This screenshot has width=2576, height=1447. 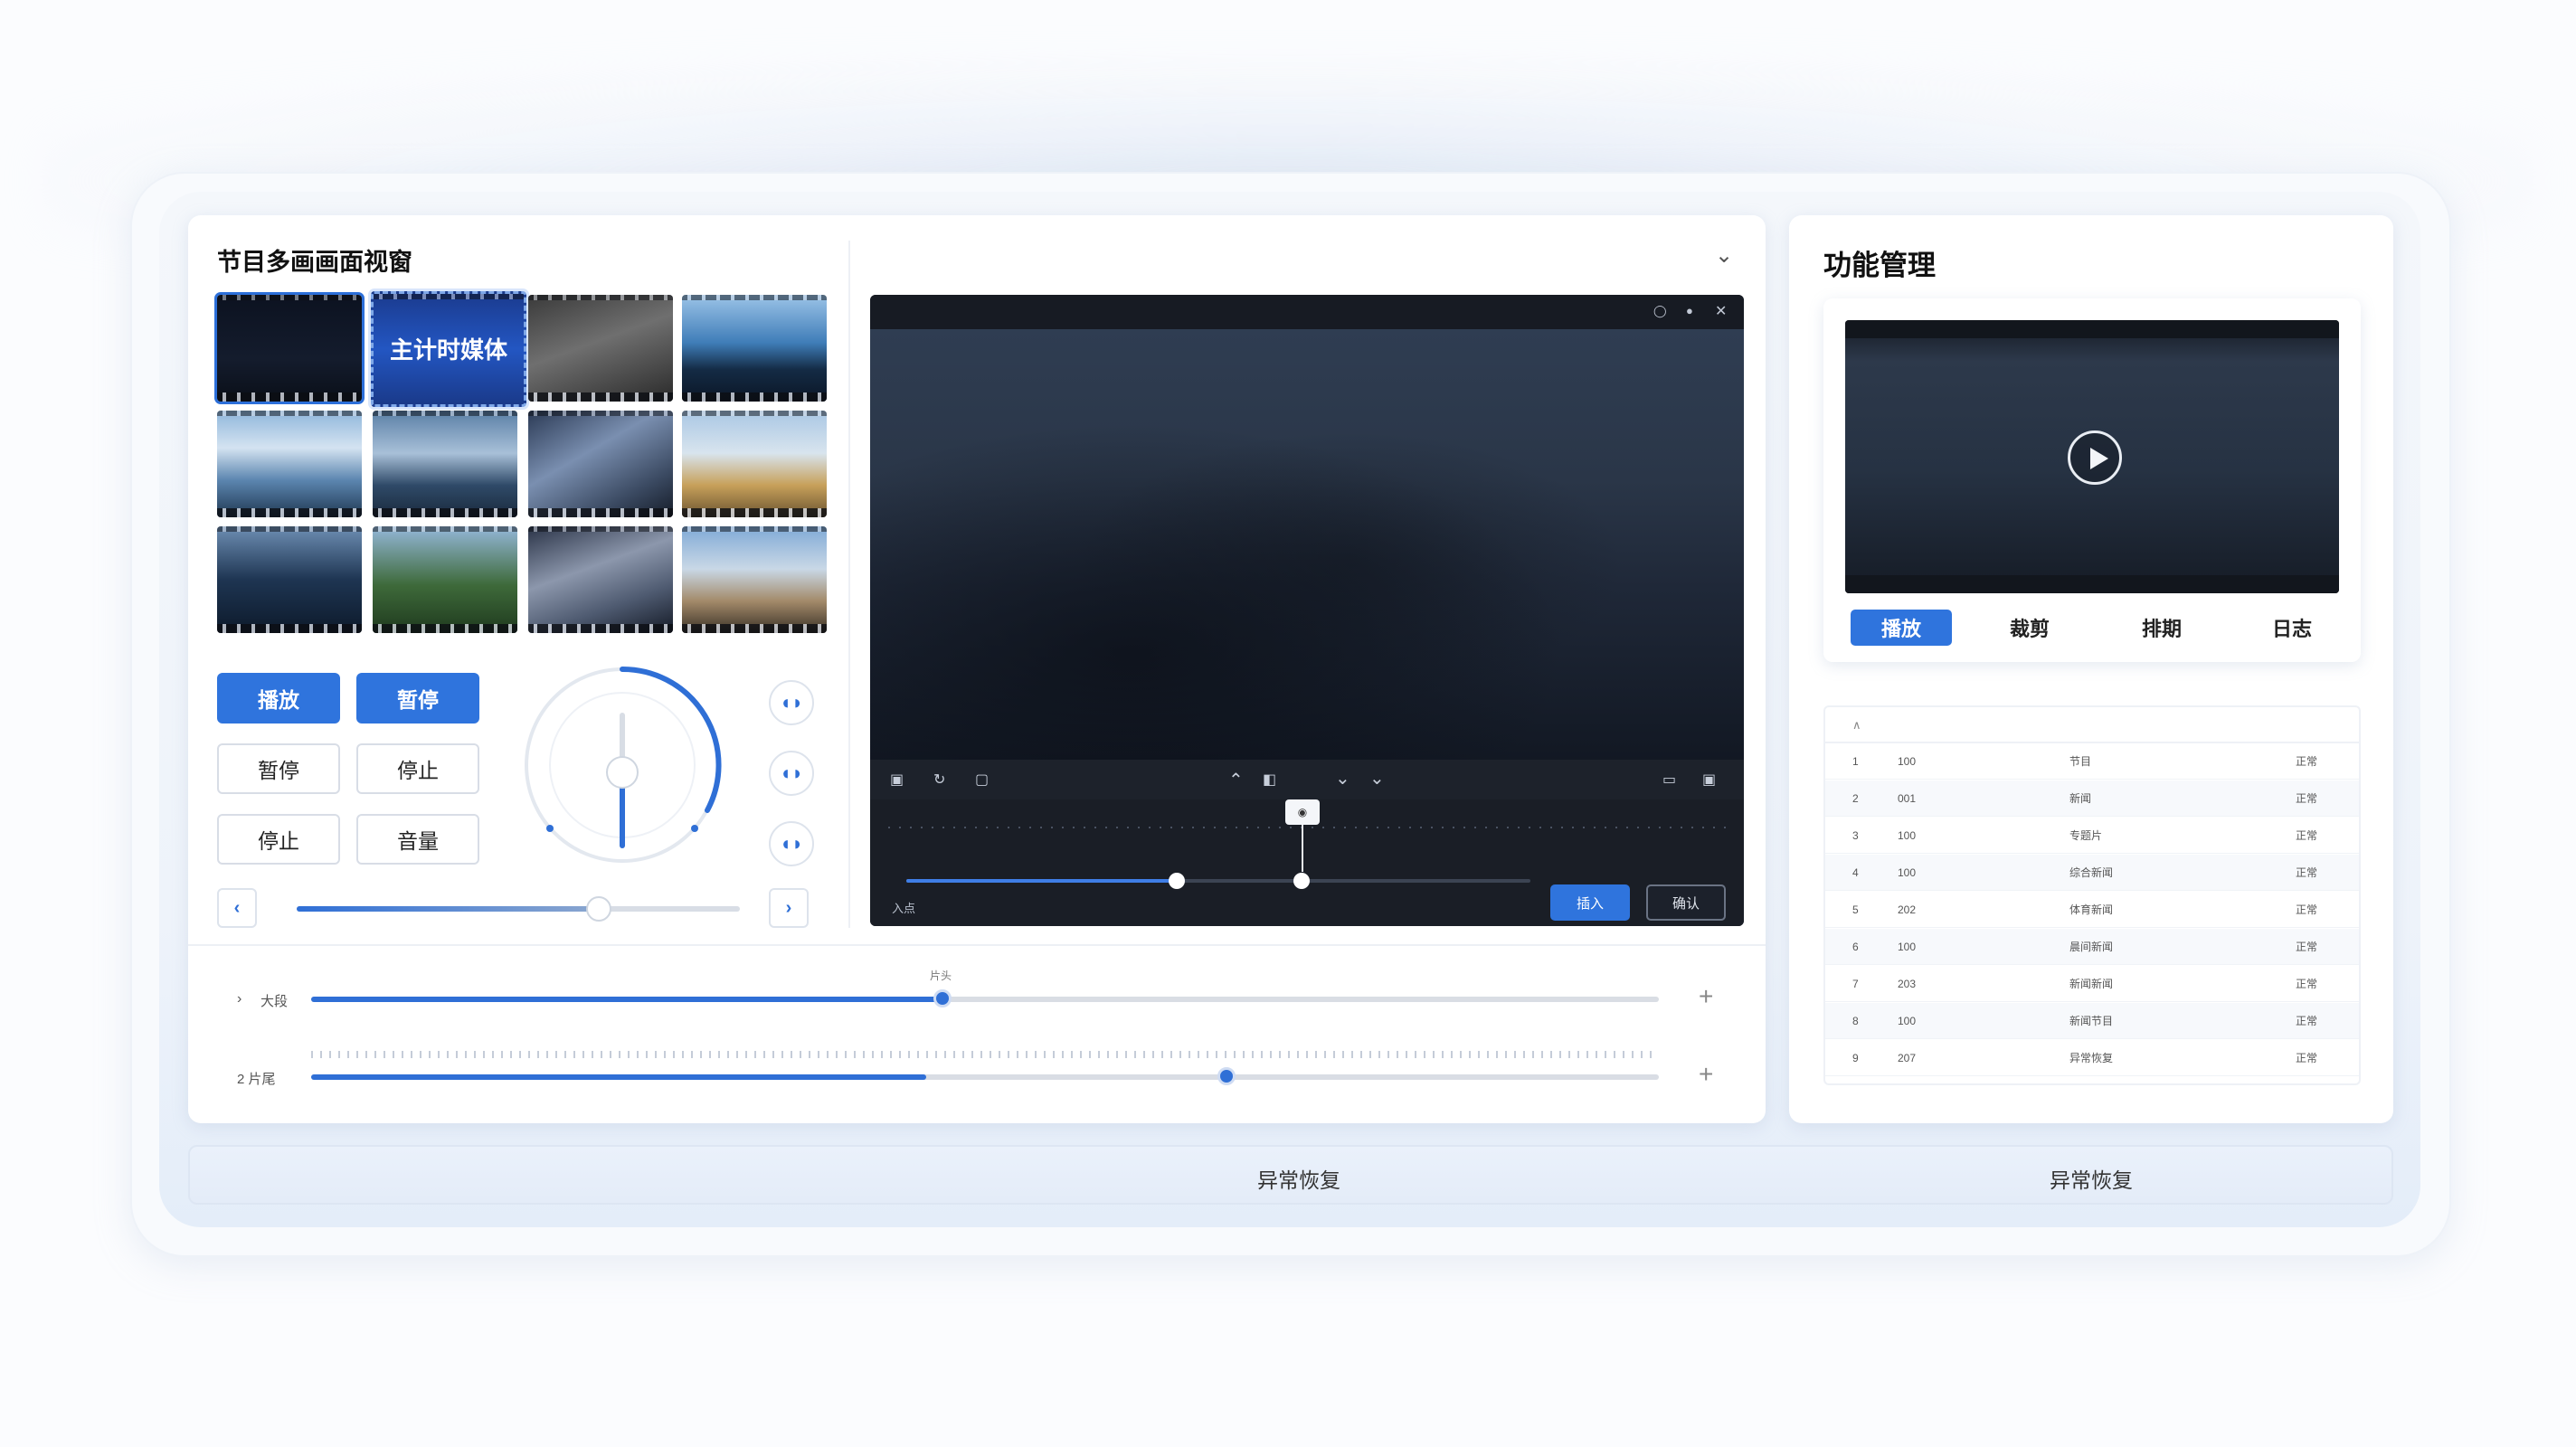 What do you see at coordinates (2092, 725) in the screenshot?
I see `table-header: ∧` at bounding box center [2092, 725].